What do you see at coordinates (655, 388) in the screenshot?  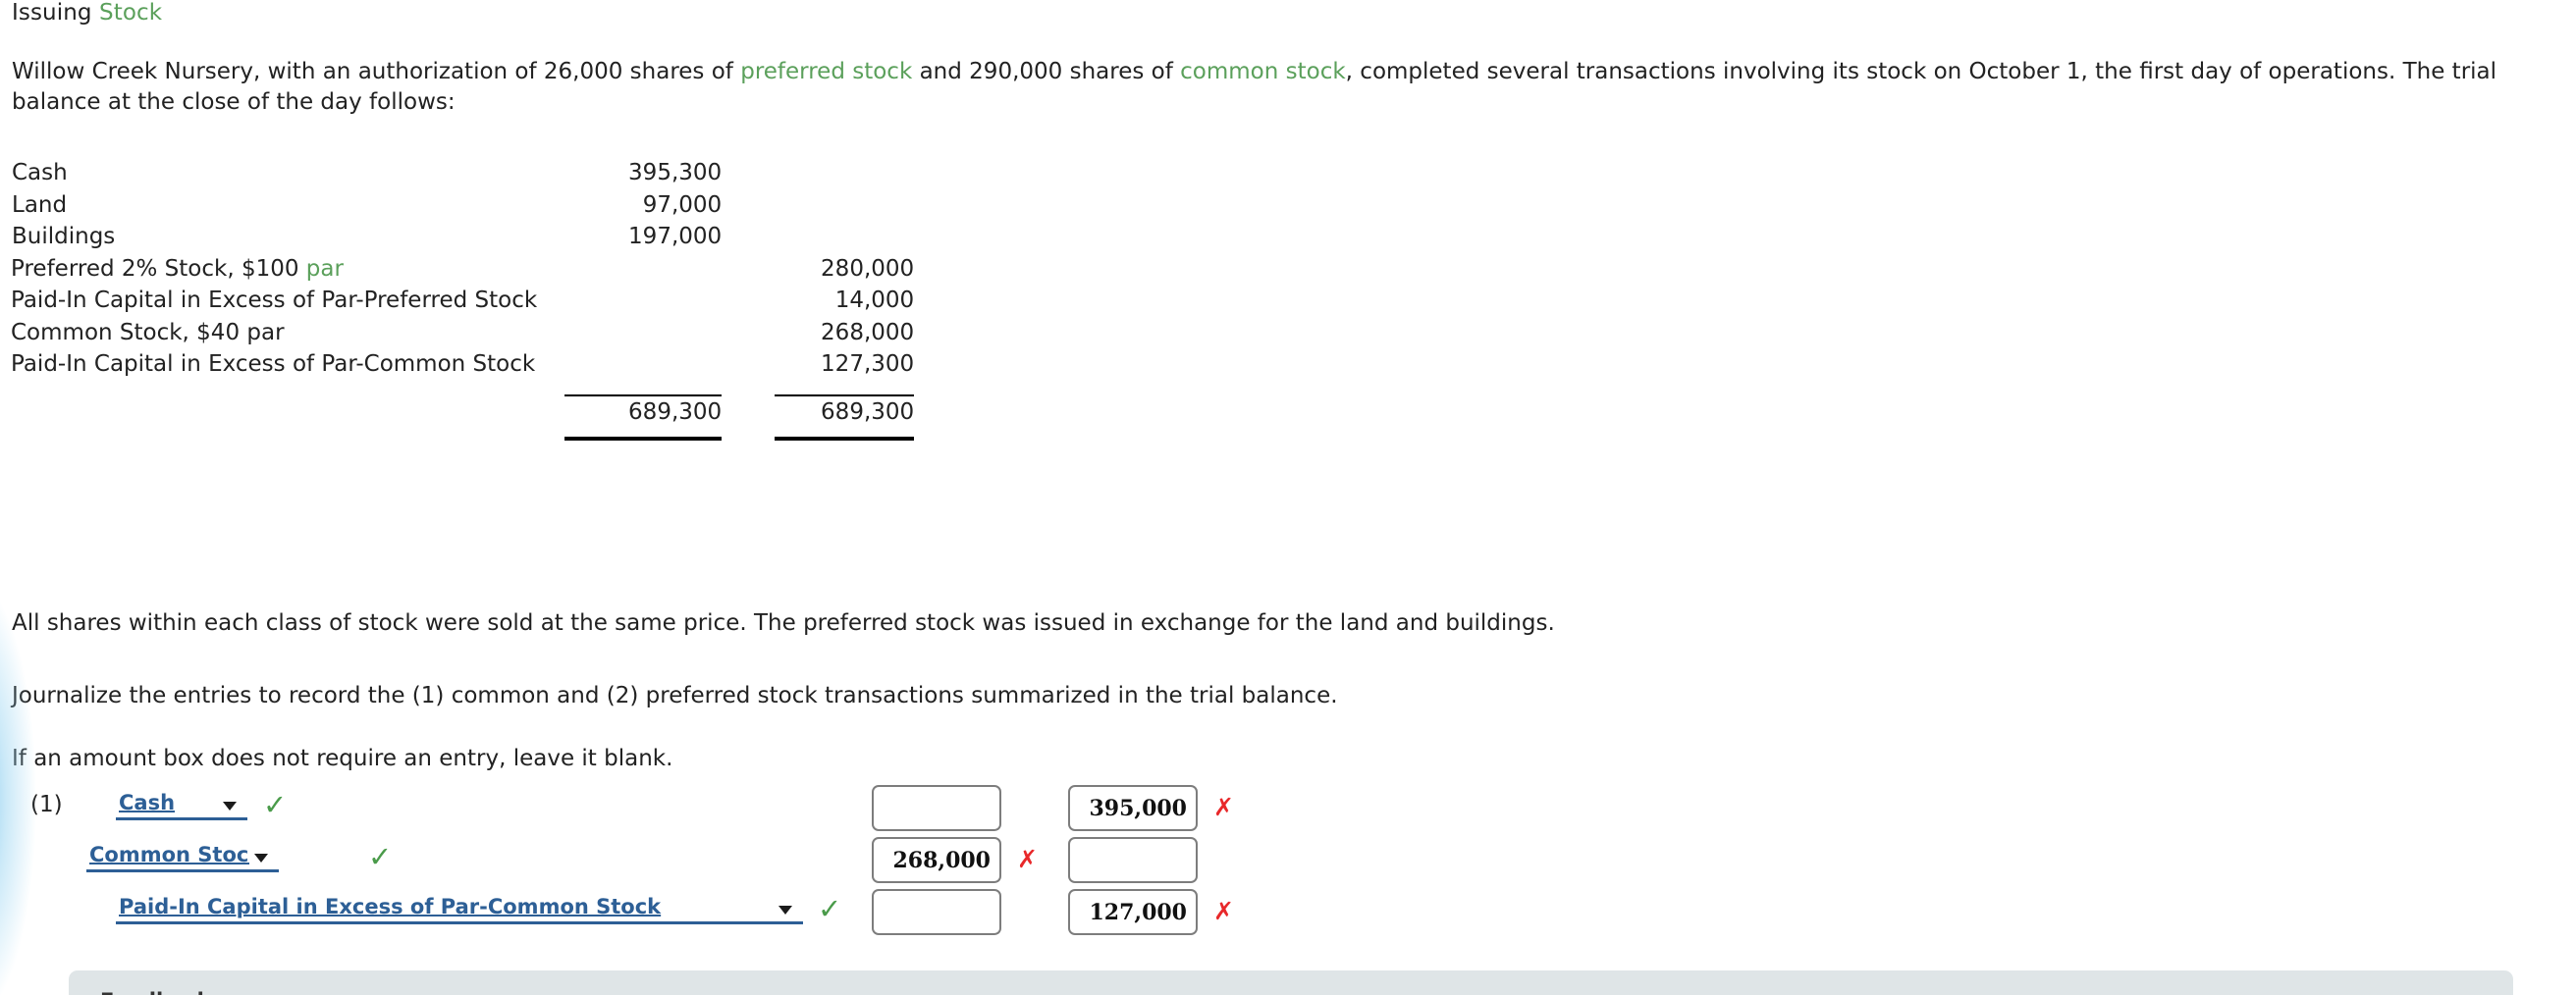 I see `debit-rule` at bounding box center [655, 388].